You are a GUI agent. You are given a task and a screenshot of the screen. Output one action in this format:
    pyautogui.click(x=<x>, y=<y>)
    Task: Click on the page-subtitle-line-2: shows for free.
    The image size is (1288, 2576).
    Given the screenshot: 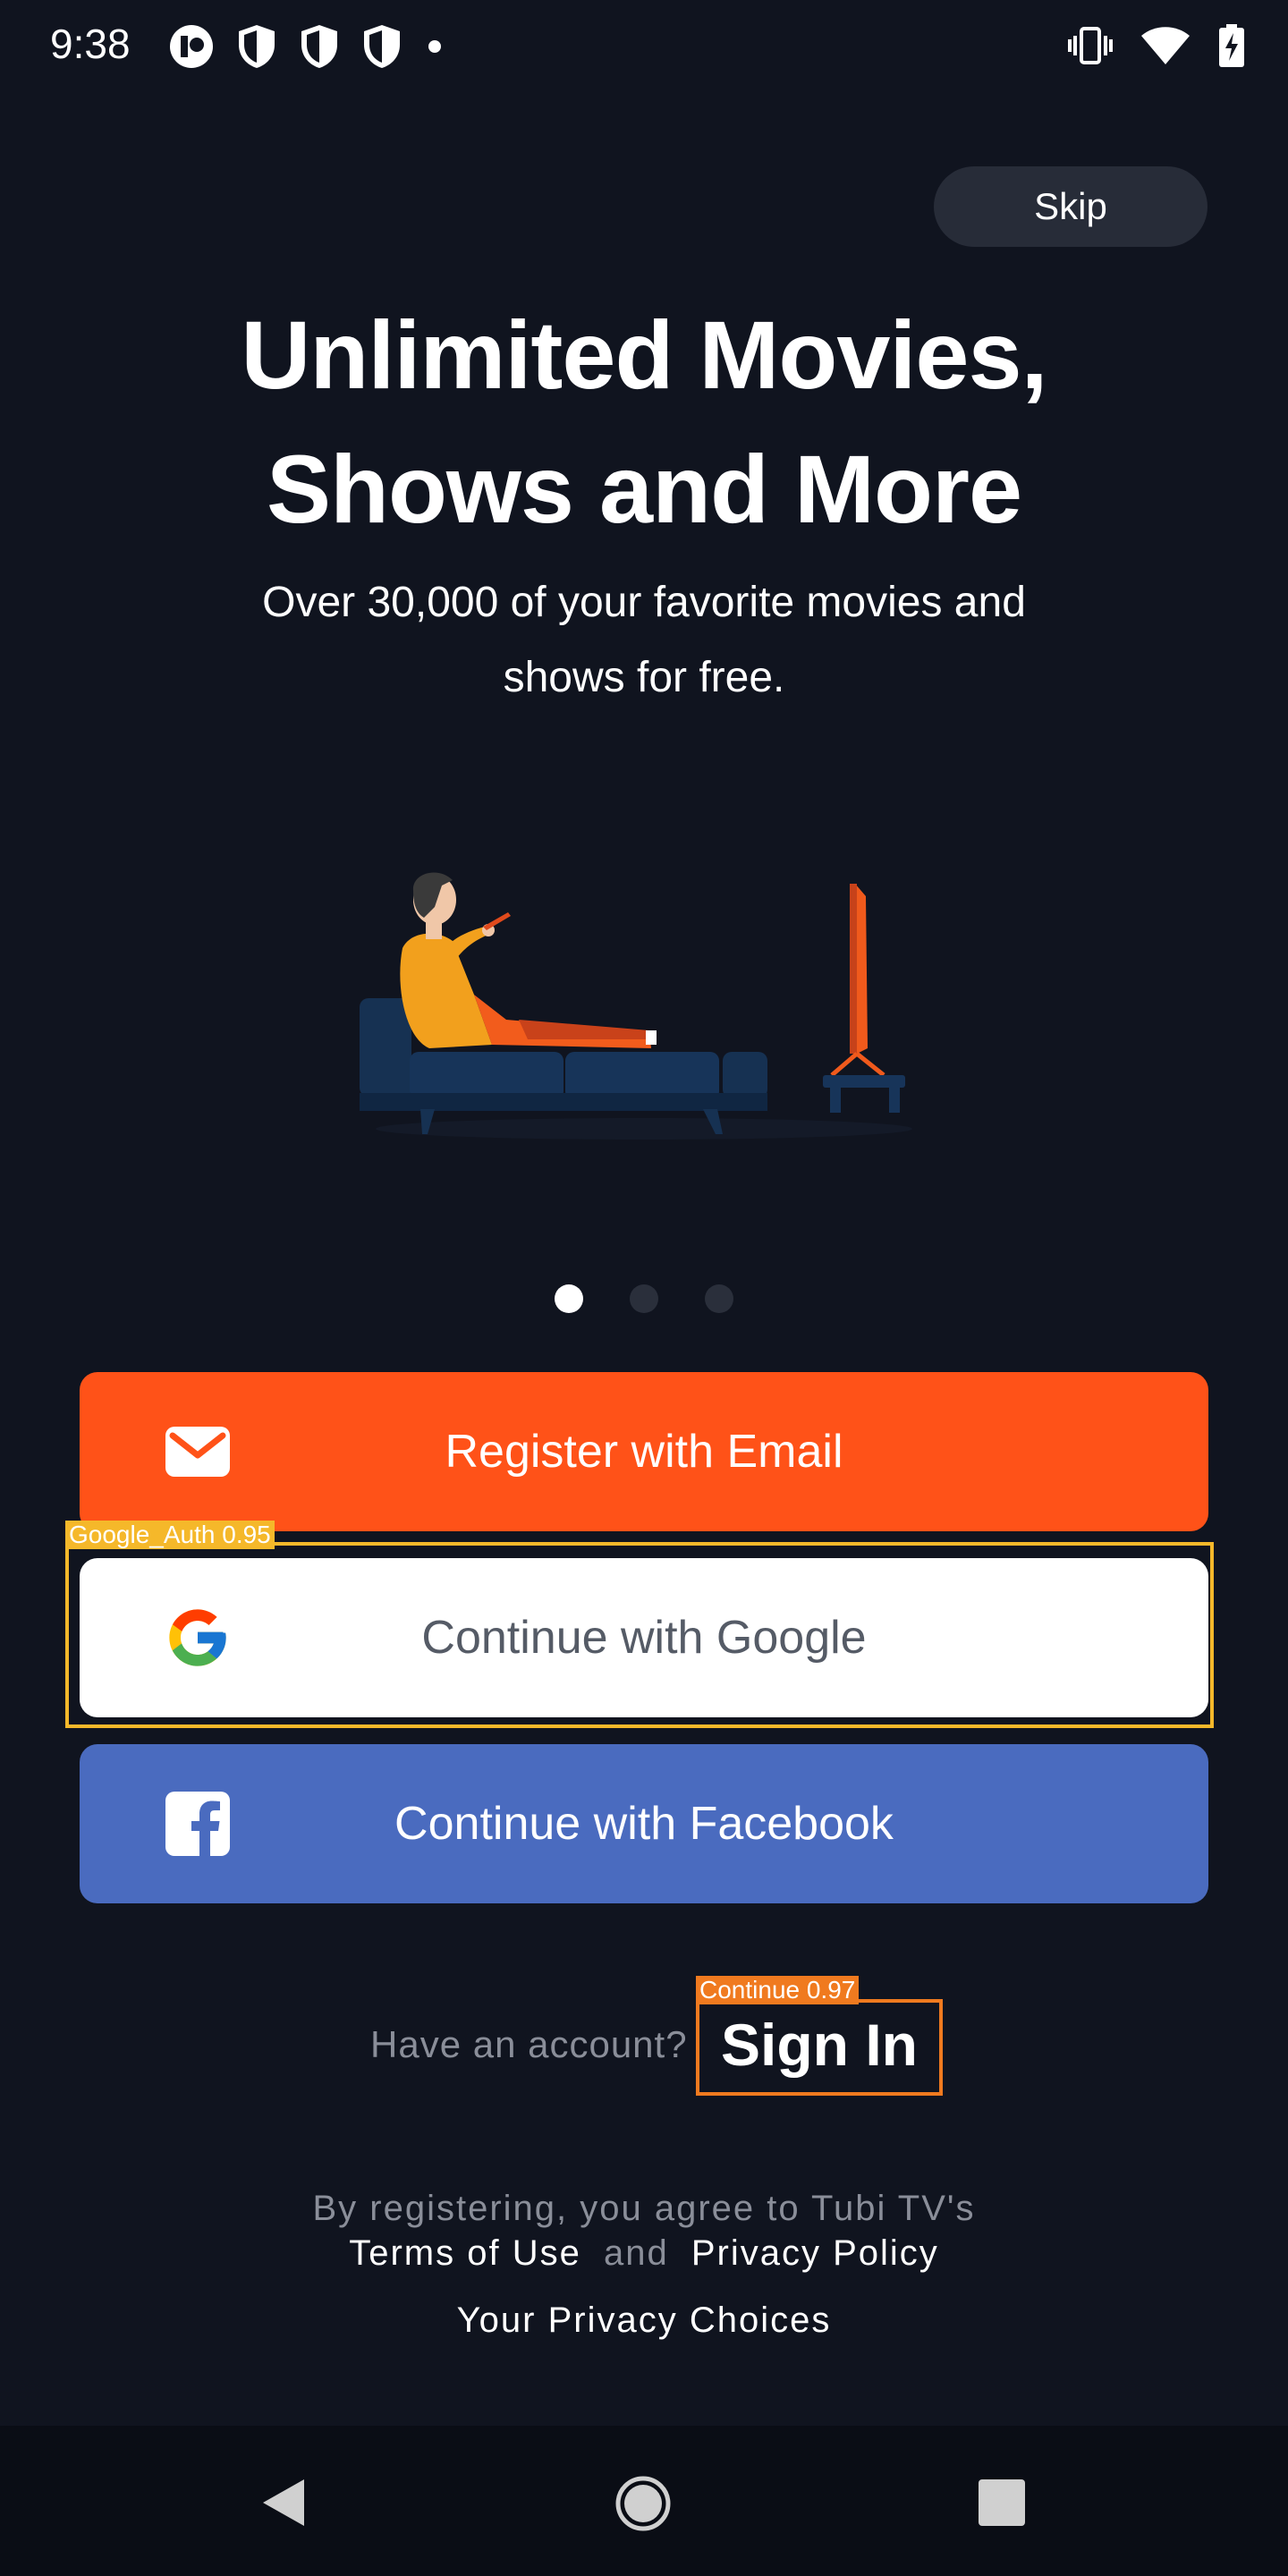 What is the action you would take?
    pyautogui.click(x=644, y=677)
    